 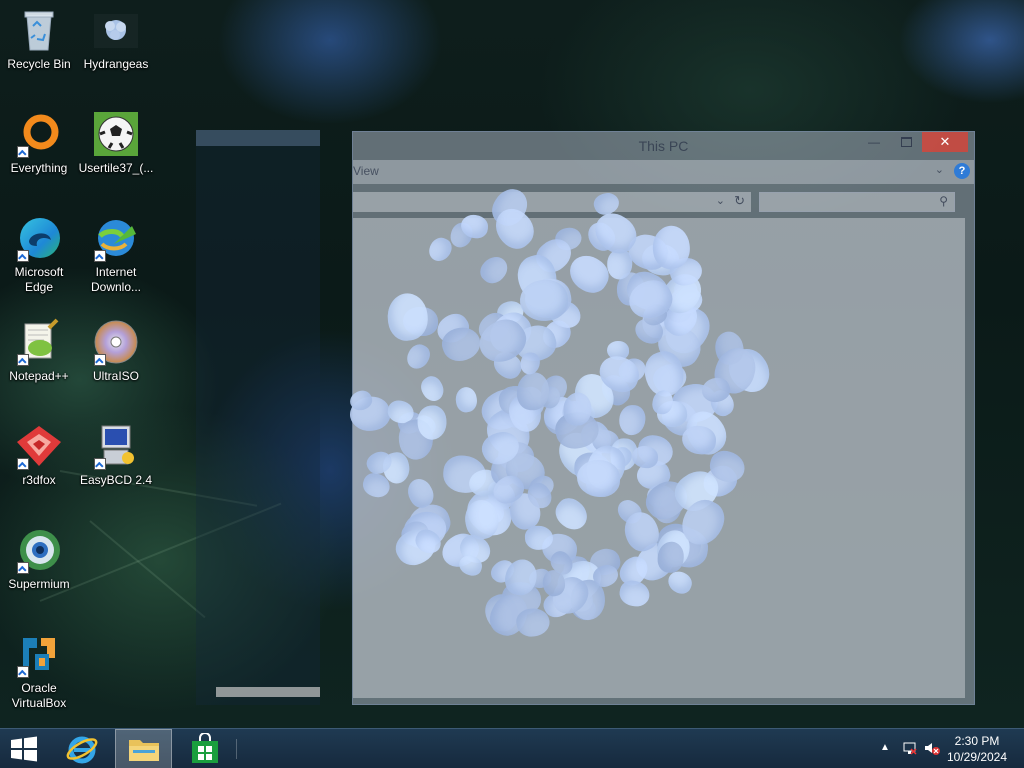 I want to click on desktop-icon-easybcd: EasyBCD 2.4, so click(x=116, y=455).